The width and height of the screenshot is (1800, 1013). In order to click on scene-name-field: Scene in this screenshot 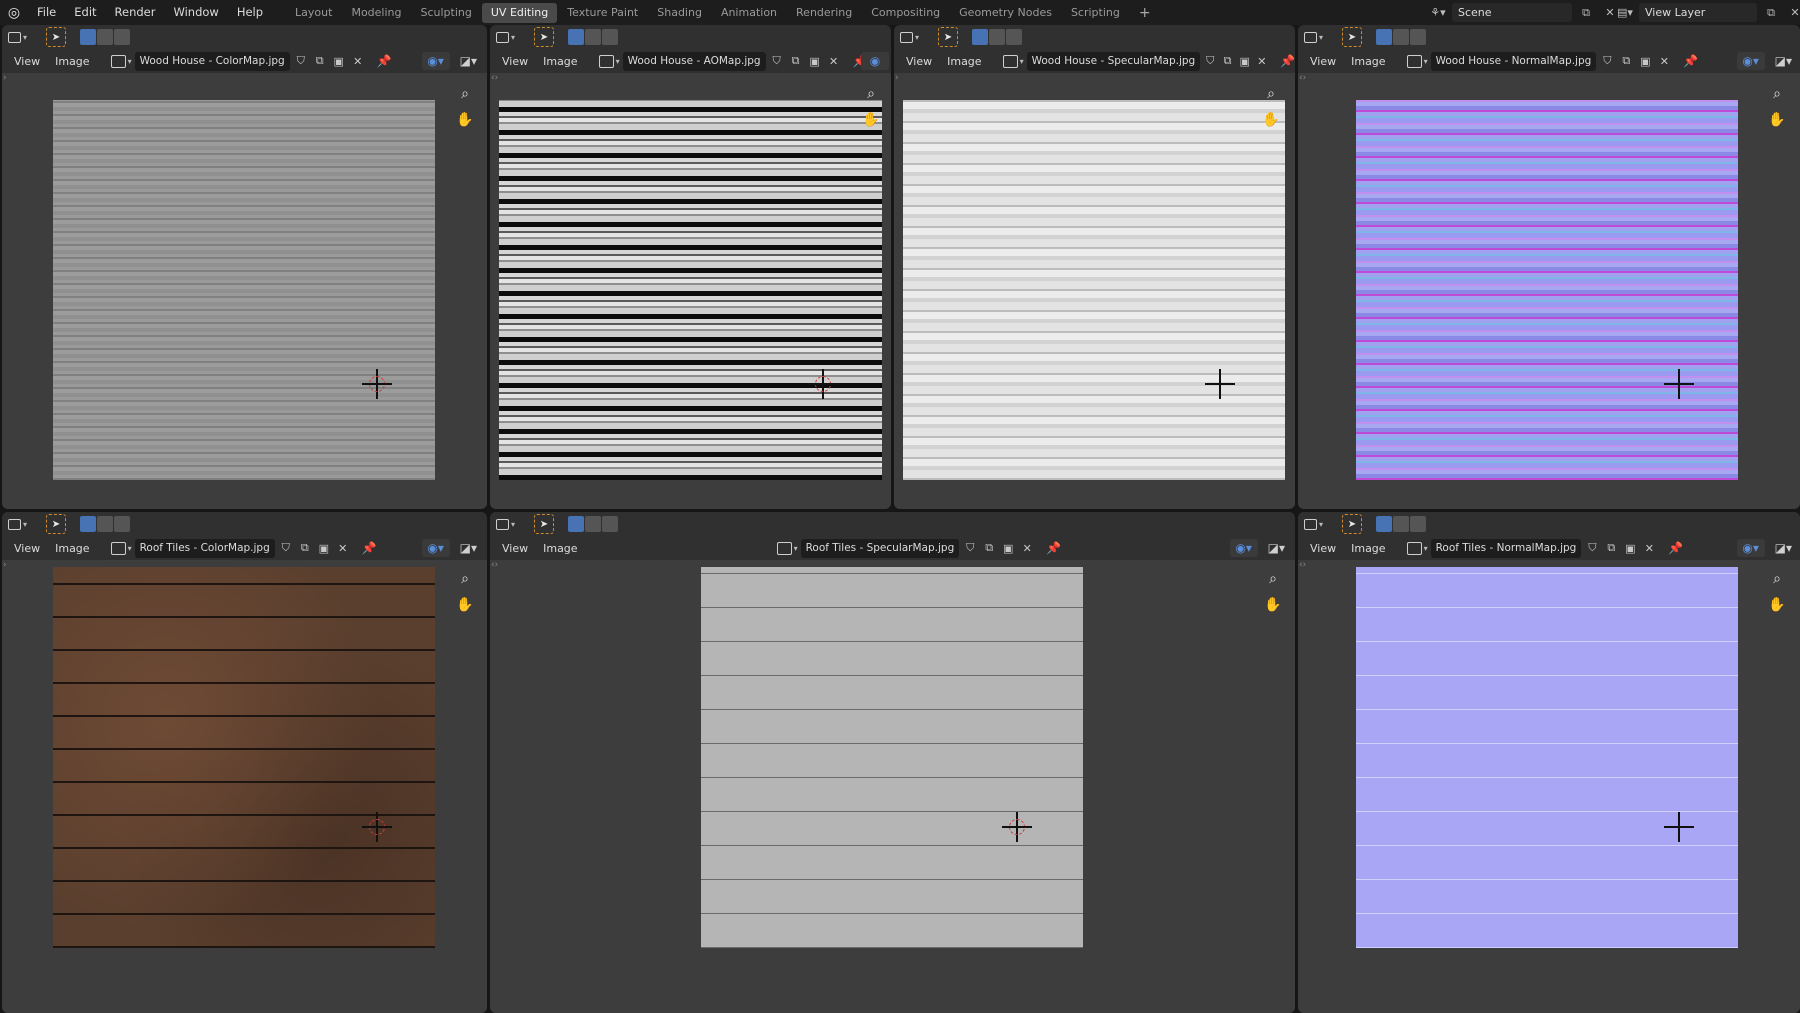, I will do `click(1512, 12)`.